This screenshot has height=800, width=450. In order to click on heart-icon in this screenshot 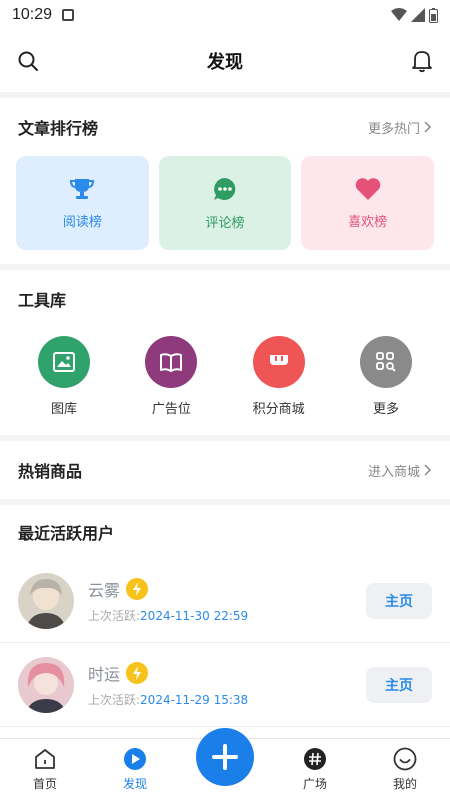, I will do `click(367, 188)`.